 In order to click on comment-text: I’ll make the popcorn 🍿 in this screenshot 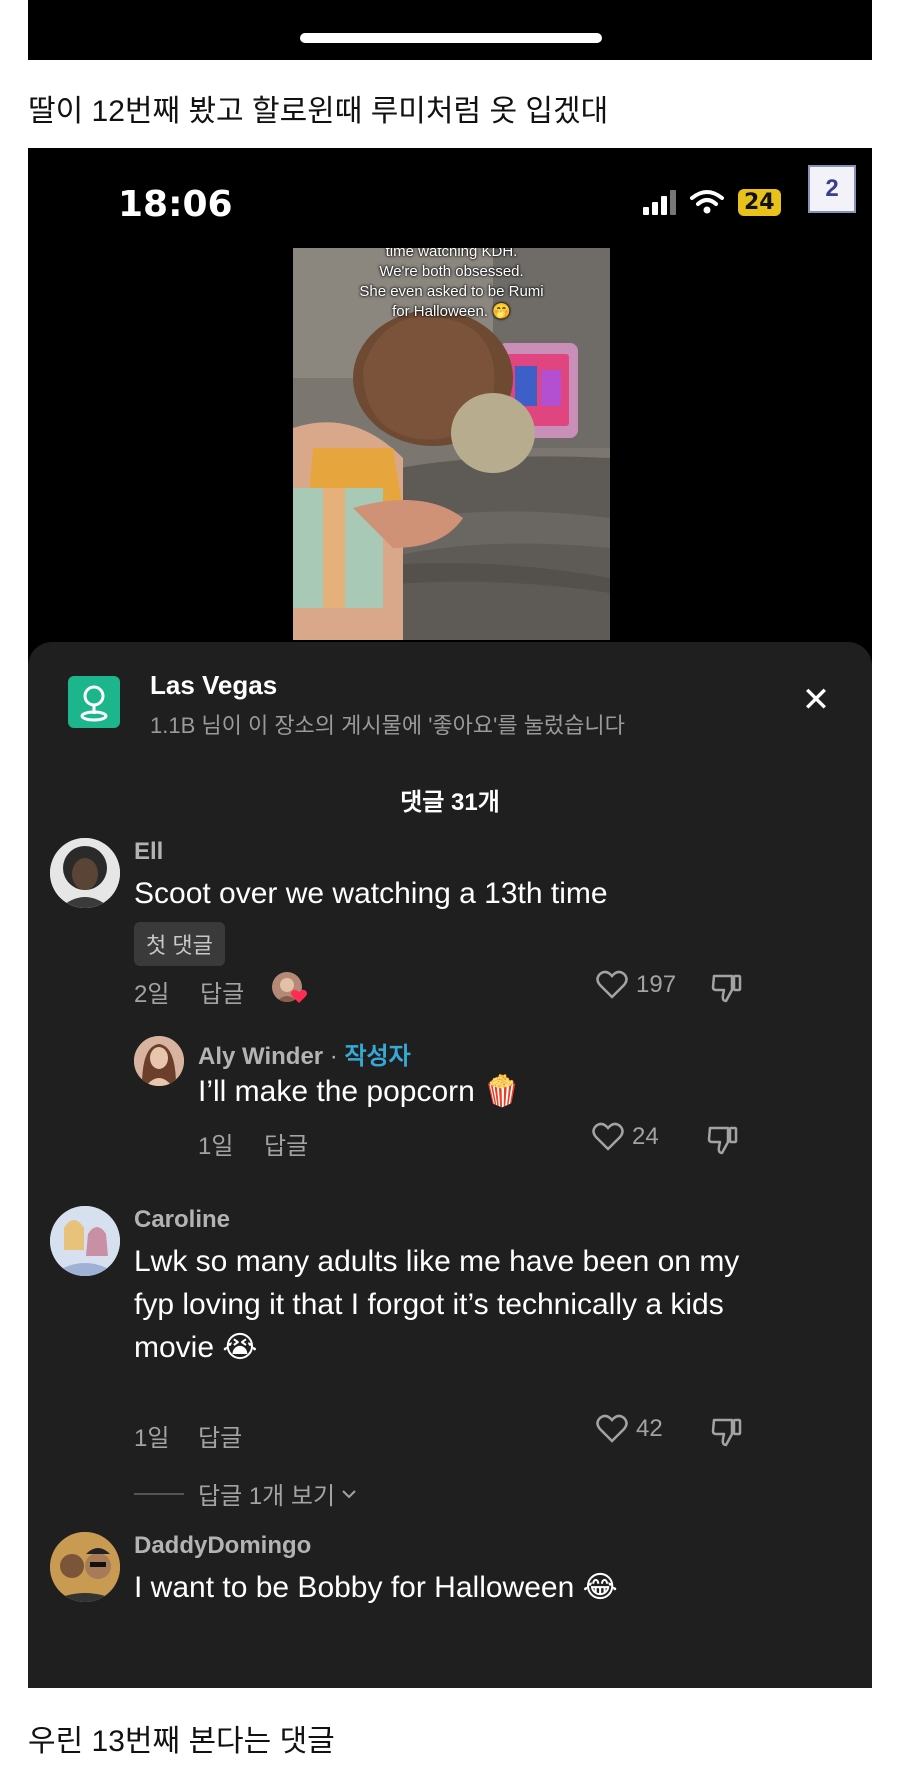, I will do `click(359, 1091)`.